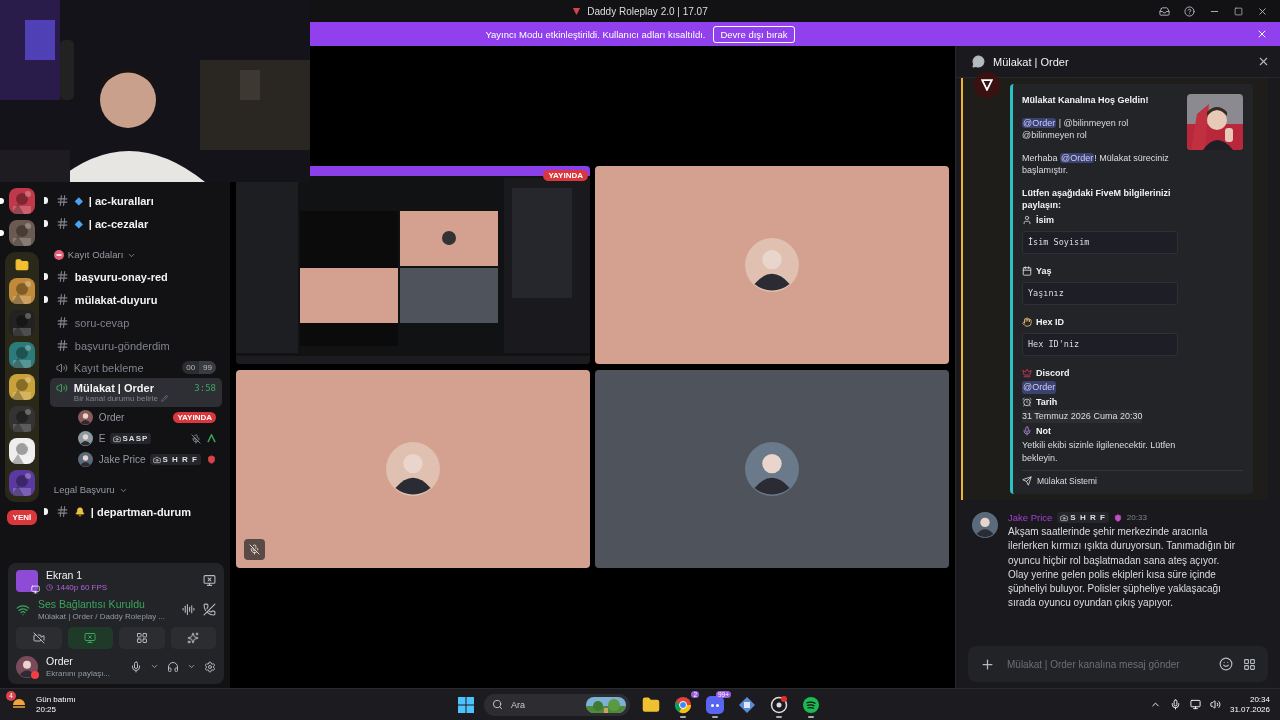 This screenshot has height=720, width=1280. What do you see at coordinates (1215, 704) in the screenshot?
I see `volume-icon` at bounding box center [1215, 704].